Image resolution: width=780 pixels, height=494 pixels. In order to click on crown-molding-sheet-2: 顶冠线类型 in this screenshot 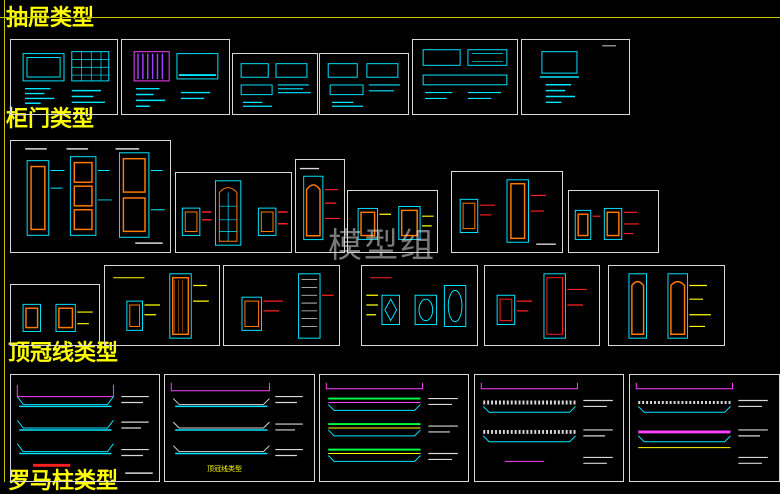, I will do `click(239, 428)`.